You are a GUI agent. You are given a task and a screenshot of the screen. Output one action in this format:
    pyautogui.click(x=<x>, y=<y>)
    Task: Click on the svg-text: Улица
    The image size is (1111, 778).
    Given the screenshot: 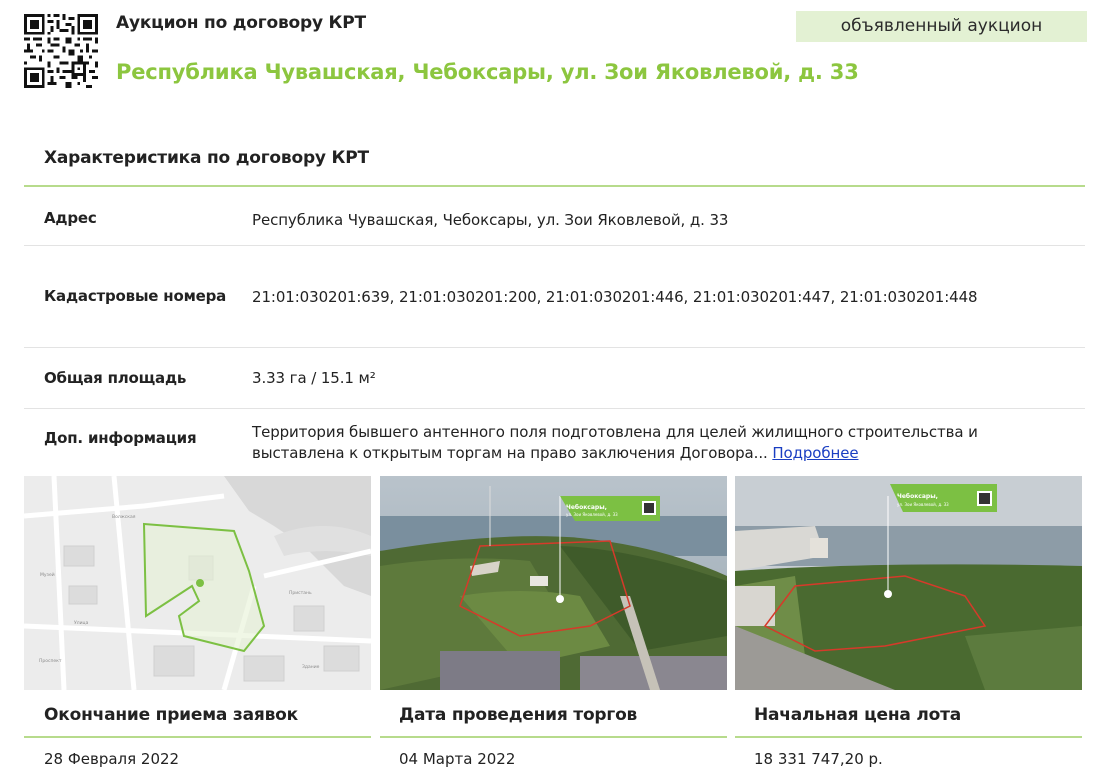 What is the action you would take?
    pyautogui.click(x=81, y=623)
    